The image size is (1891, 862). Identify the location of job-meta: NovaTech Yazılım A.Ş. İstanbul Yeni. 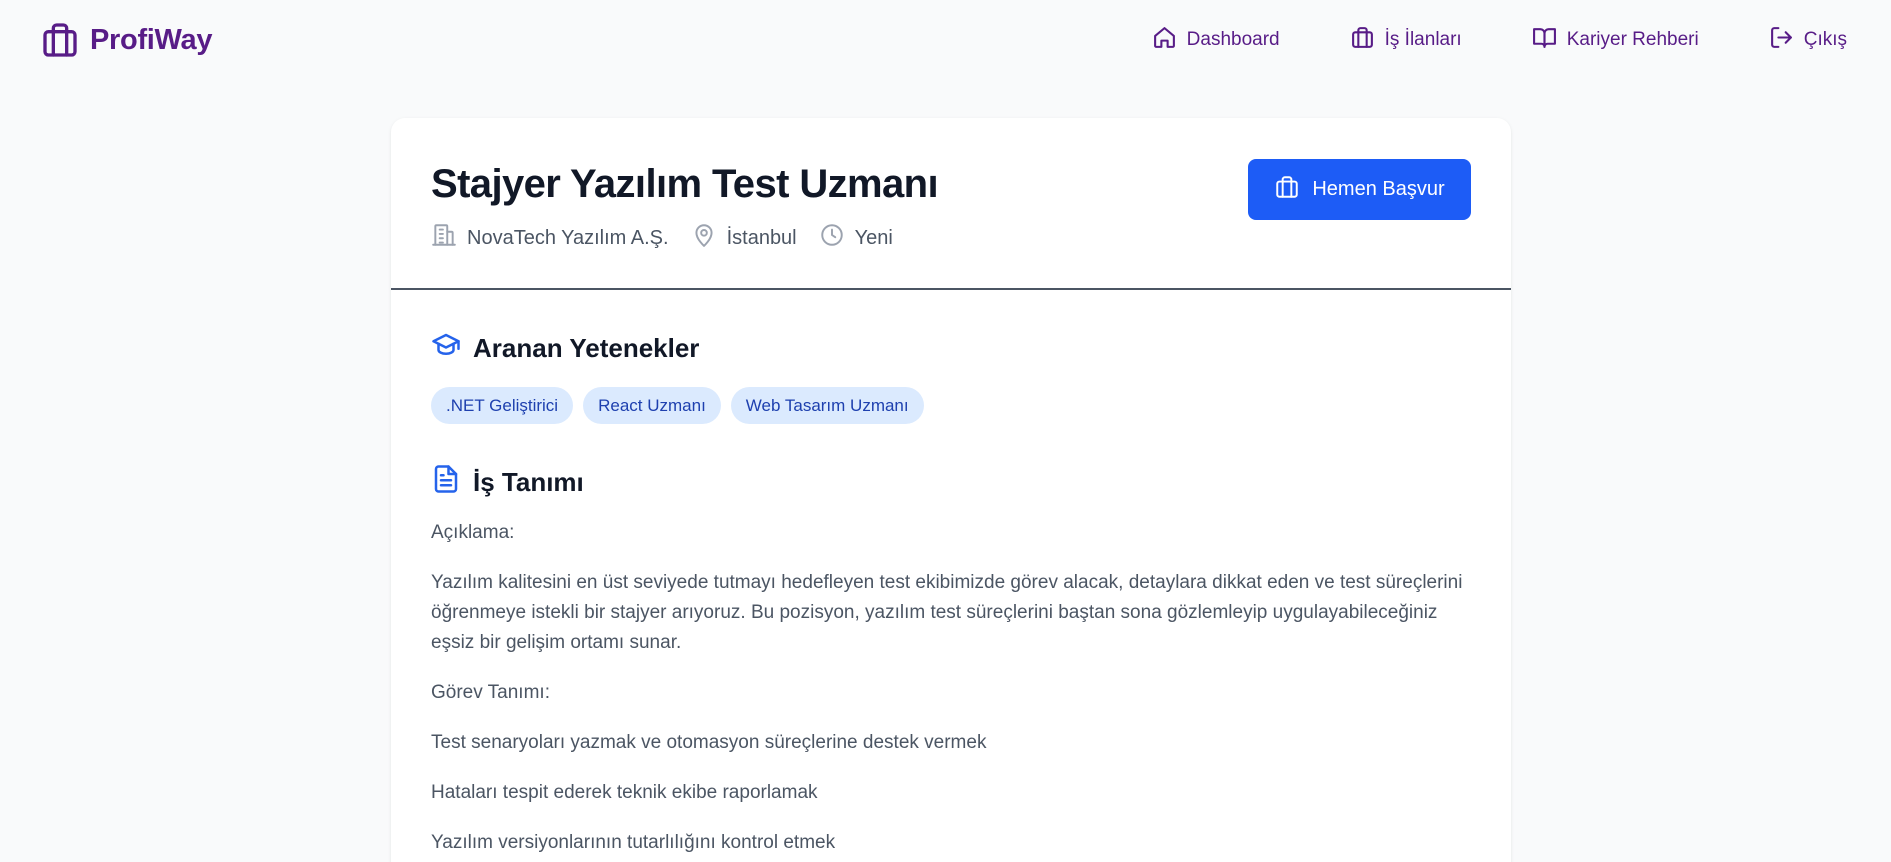
(951, 238).